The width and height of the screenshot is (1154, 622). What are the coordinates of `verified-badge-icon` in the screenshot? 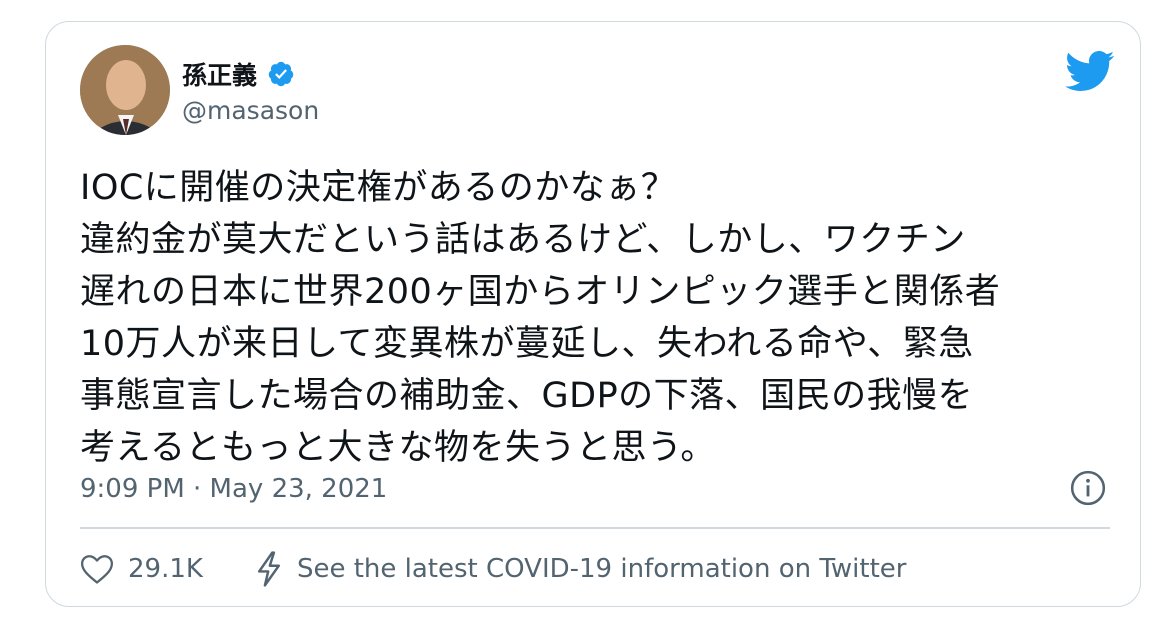 It's located at (281, 74).